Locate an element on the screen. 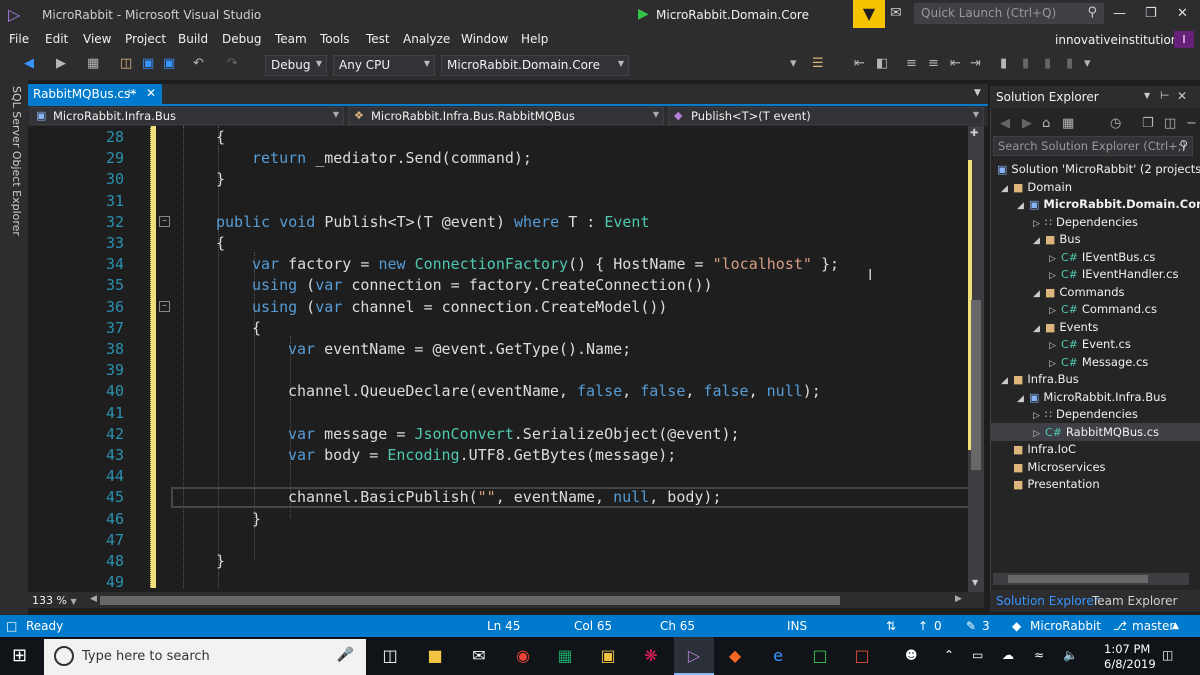  increase-indent-icon: ⇥ is located at coordinates (975, 63).